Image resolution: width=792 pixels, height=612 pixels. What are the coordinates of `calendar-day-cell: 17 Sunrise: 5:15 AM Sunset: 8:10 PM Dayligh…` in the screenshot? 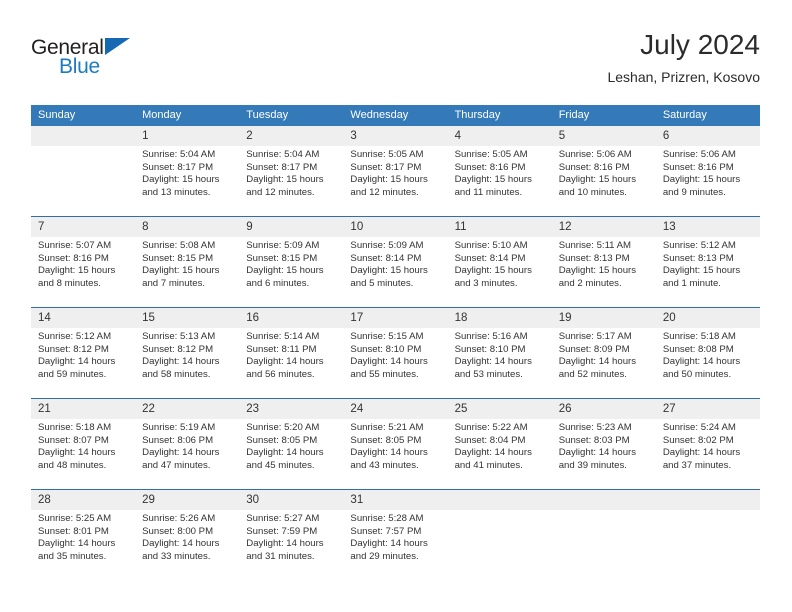 It's located at (395, 353).